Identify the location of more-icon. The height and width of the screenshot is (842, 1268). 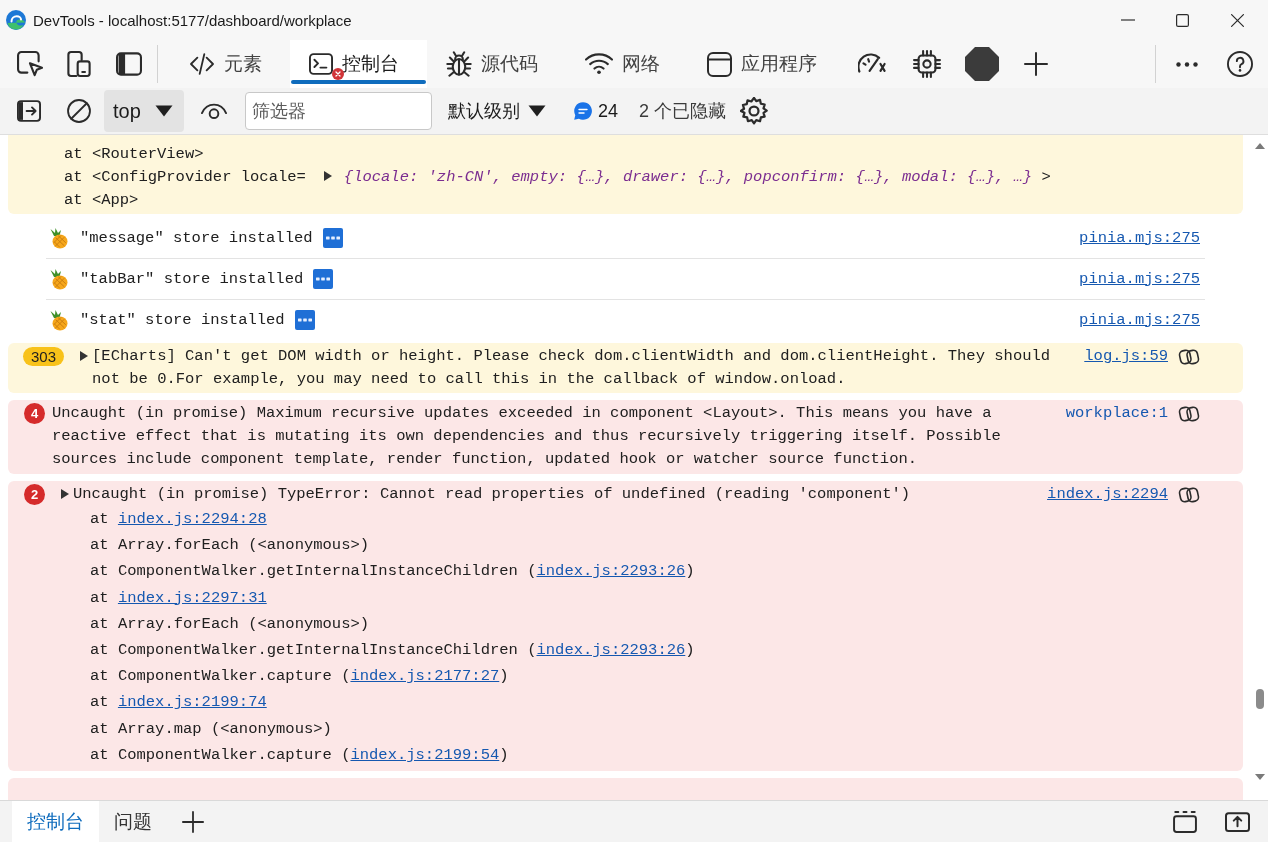
(1187, 64).